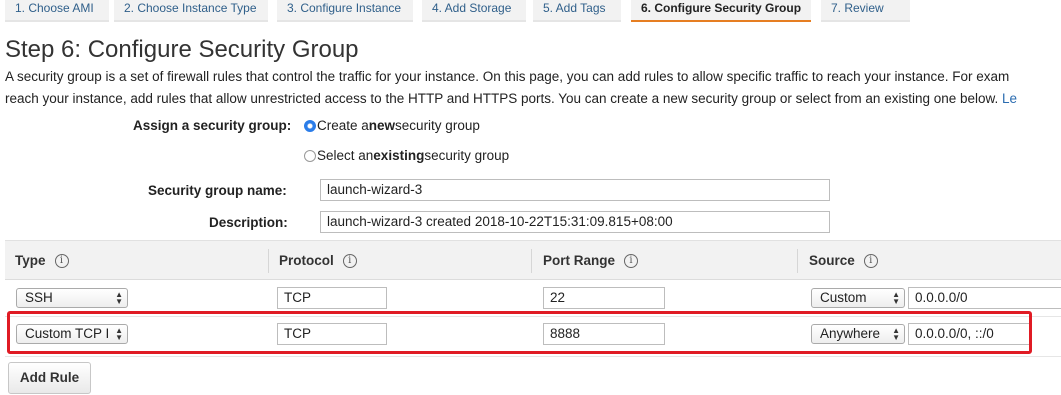 The width and height of the screenshot is (1061, 395). What do you see at coordinates (310, 155) in the screenshot?
I see `radio-button-unselected` at bounding box center [310, 155].